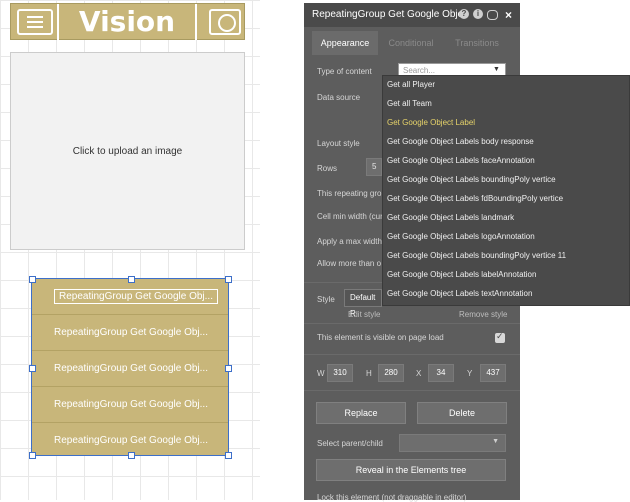 The width and height of the screenshot is (630, 502). What do you see at coordinates (35, 22) in the screenshot?
I see `menu-icon` at bounding box center [35, 22].